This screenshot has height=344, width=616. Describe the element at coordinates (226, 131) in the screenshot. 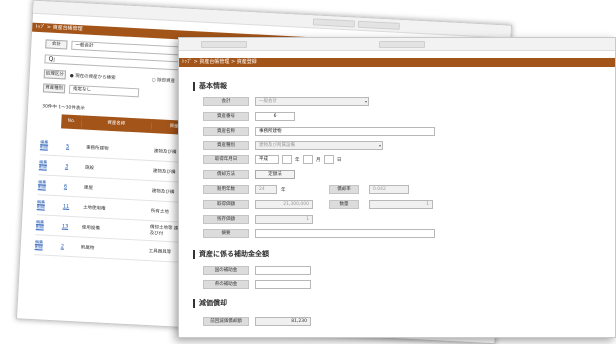

I see `asset-name-label: 資産名称` at that location.